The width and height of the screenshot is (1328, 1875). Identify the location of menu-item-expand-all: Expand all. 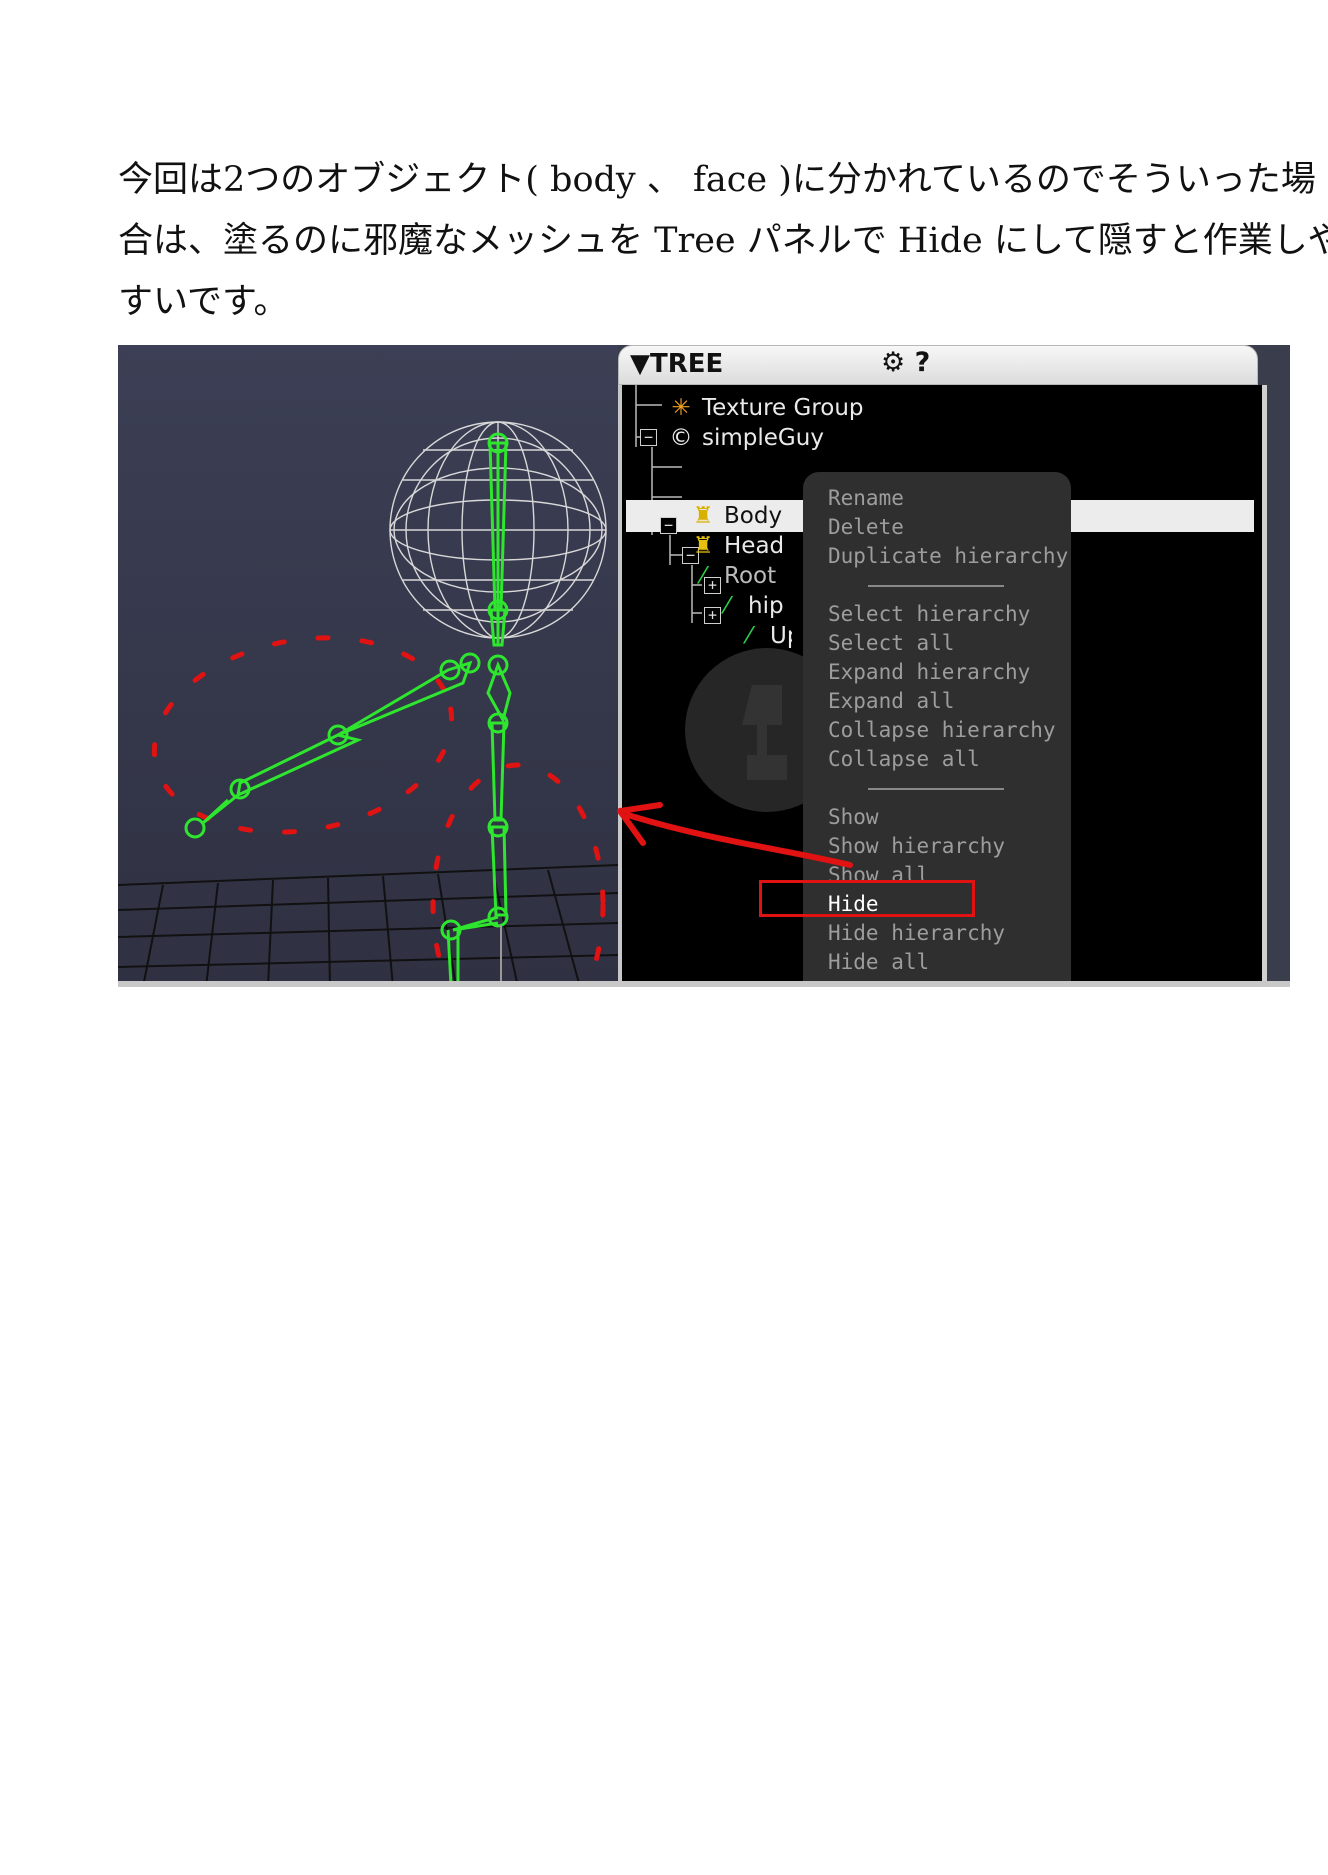
(891, 701).